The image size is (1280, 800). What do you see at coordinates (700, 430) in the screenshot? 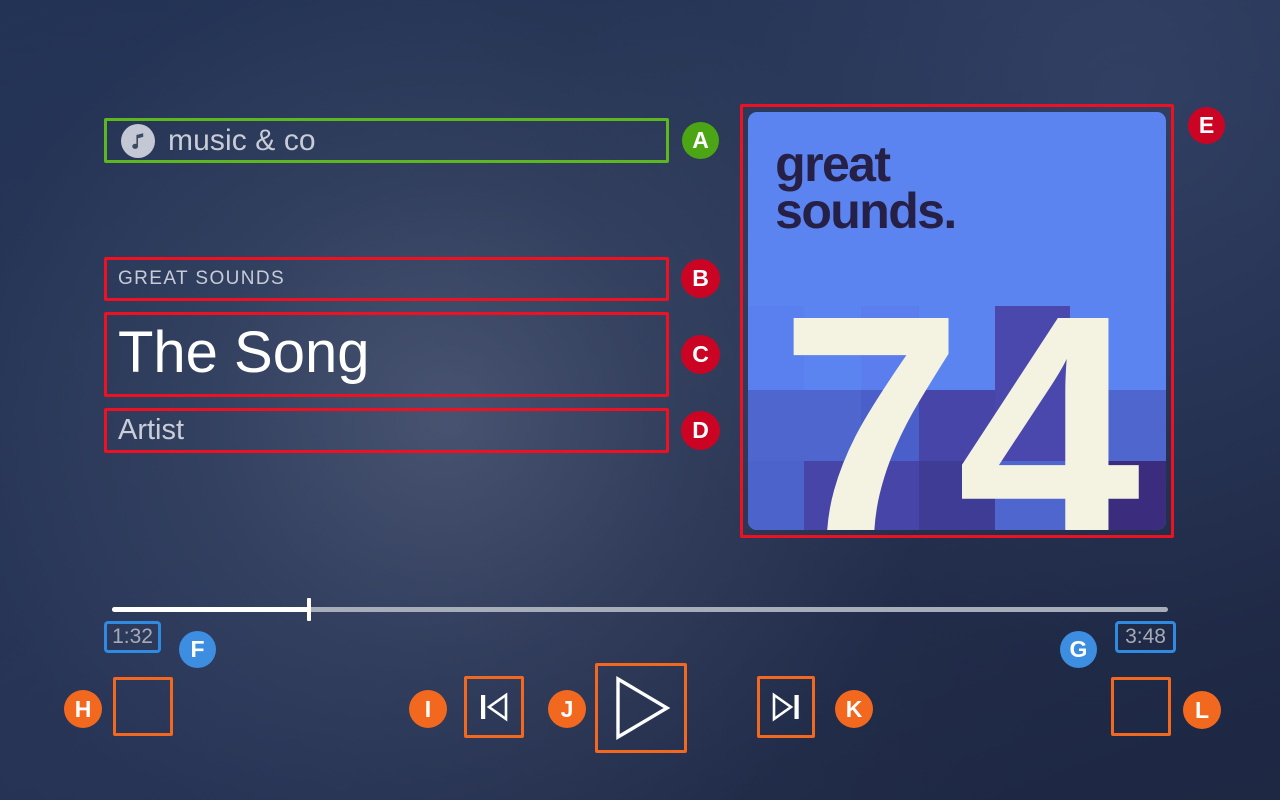
I see `annotation-badge-d: D` at bounding box center [700, 430].